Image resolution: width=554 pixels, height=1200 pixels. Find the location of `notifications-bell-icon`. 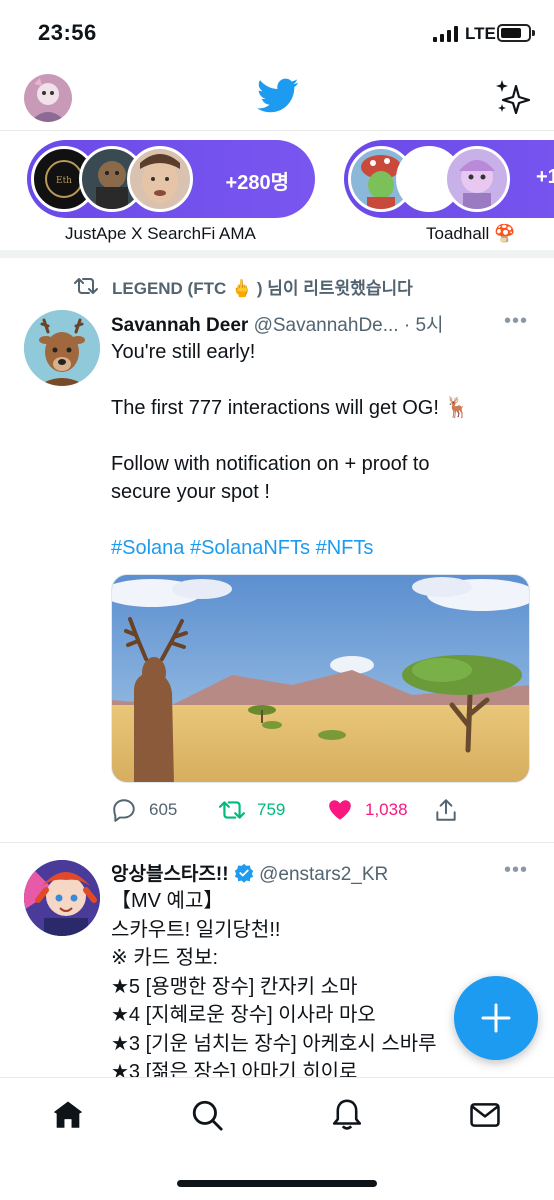

notifications-bell-icon is located at coordinates (347, 1115).